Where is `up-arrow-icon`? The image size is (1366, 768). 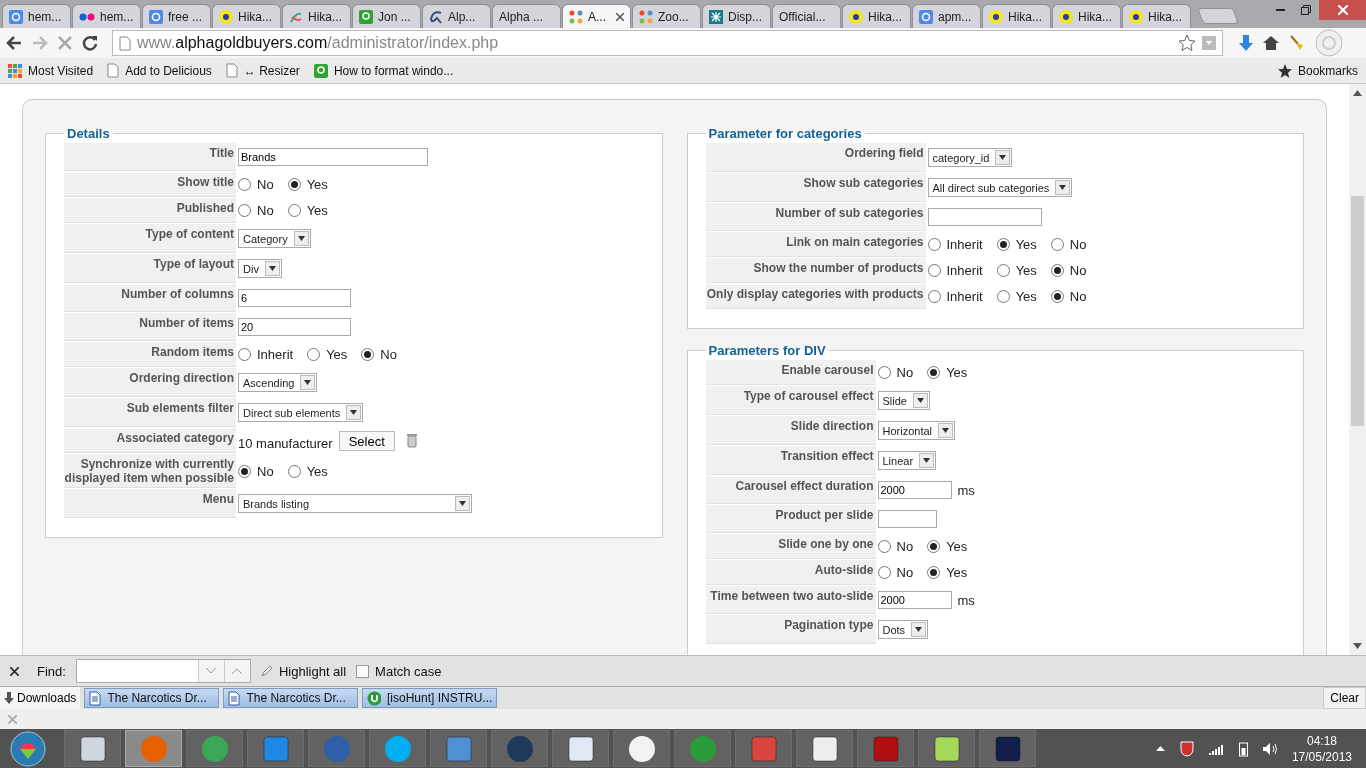
up-arrow-icon is located at coordinates (1357, 93).